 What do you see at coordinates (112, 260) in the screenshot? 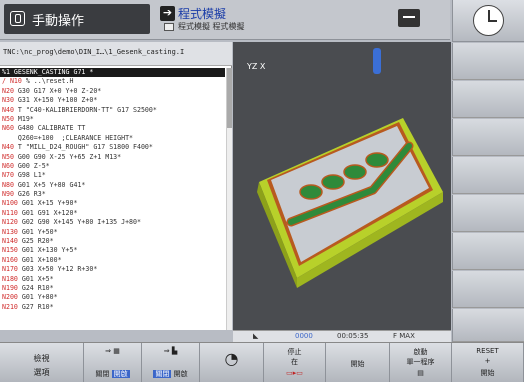
I see `program-line: N160 G01 X+100*` at bounding box center [112, 260].